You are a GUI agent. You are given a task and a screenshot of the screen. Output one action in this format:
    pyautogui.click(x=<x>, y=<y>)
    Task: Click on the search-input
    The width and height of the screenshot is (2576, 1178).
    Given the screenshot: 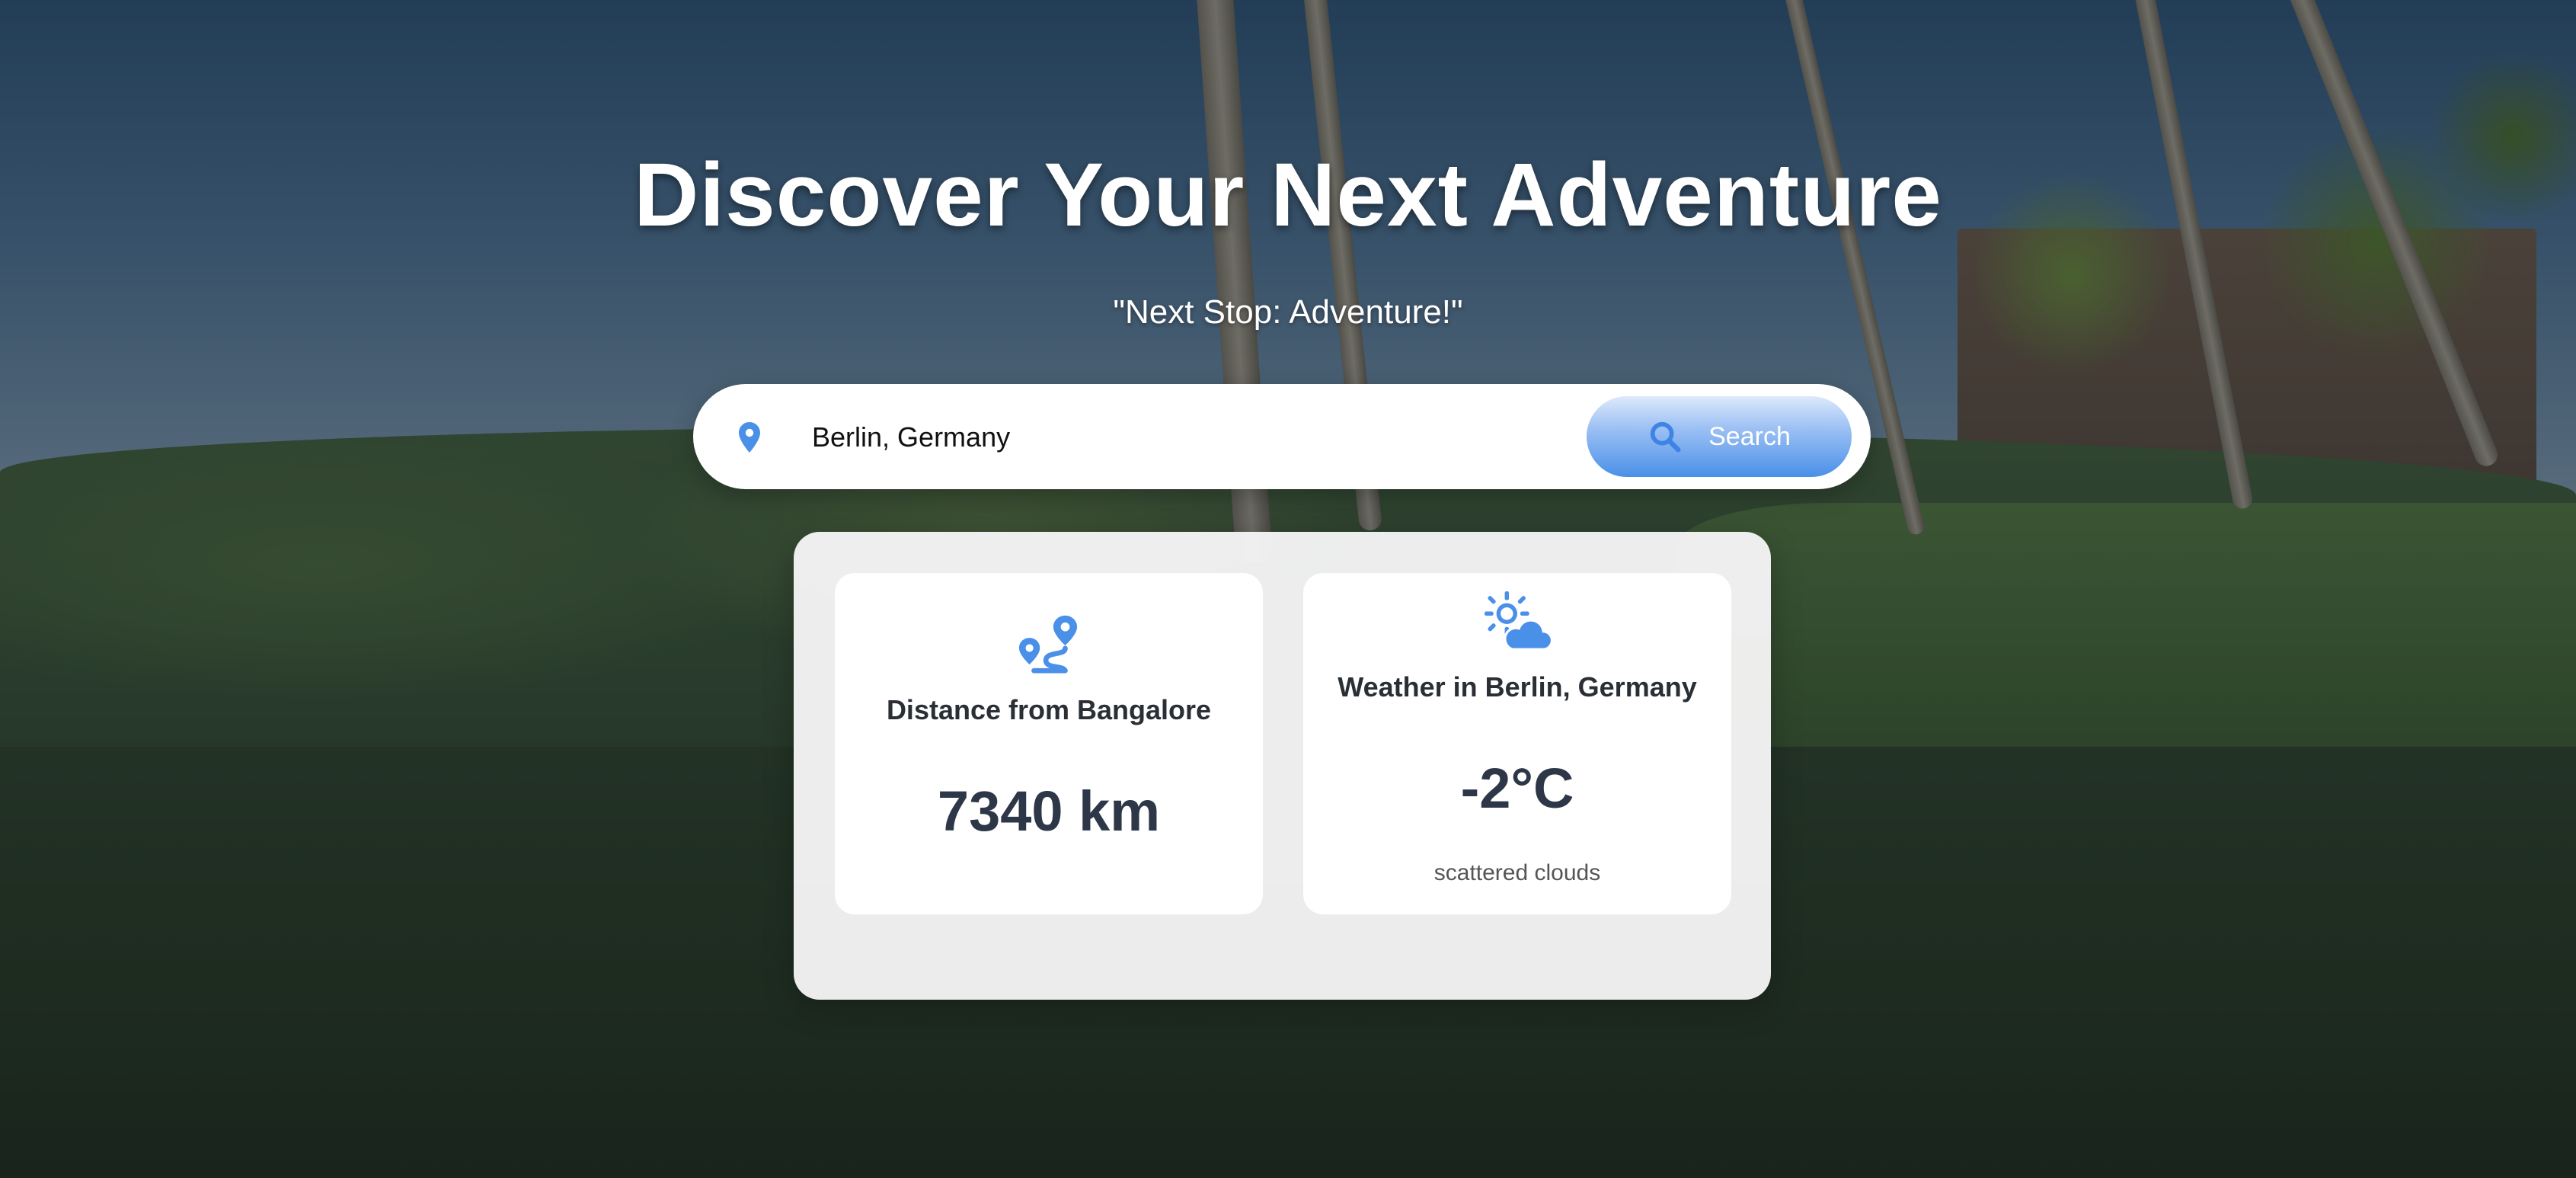 What is the action you would take?
    pyautogui.click(x=1147, y=438)
    